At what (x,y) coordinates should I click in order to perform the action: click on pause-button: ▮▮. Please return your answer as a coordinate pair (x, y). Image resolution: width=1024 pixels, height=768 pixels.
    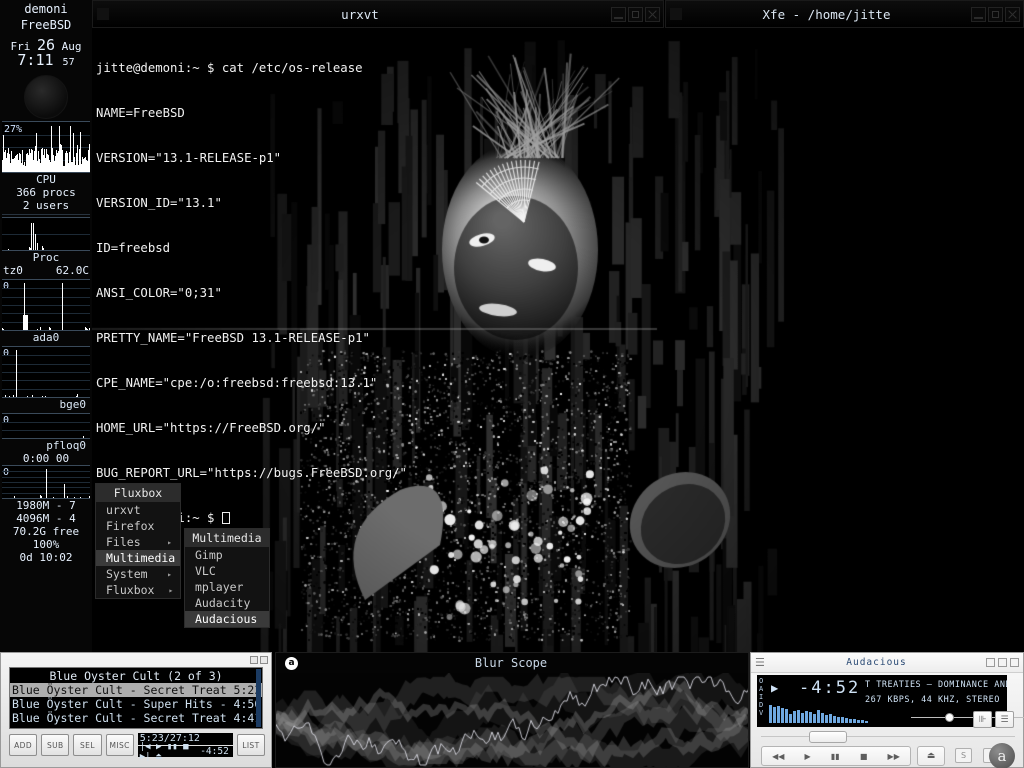
    Looking at the image, I should click on (835, 756).